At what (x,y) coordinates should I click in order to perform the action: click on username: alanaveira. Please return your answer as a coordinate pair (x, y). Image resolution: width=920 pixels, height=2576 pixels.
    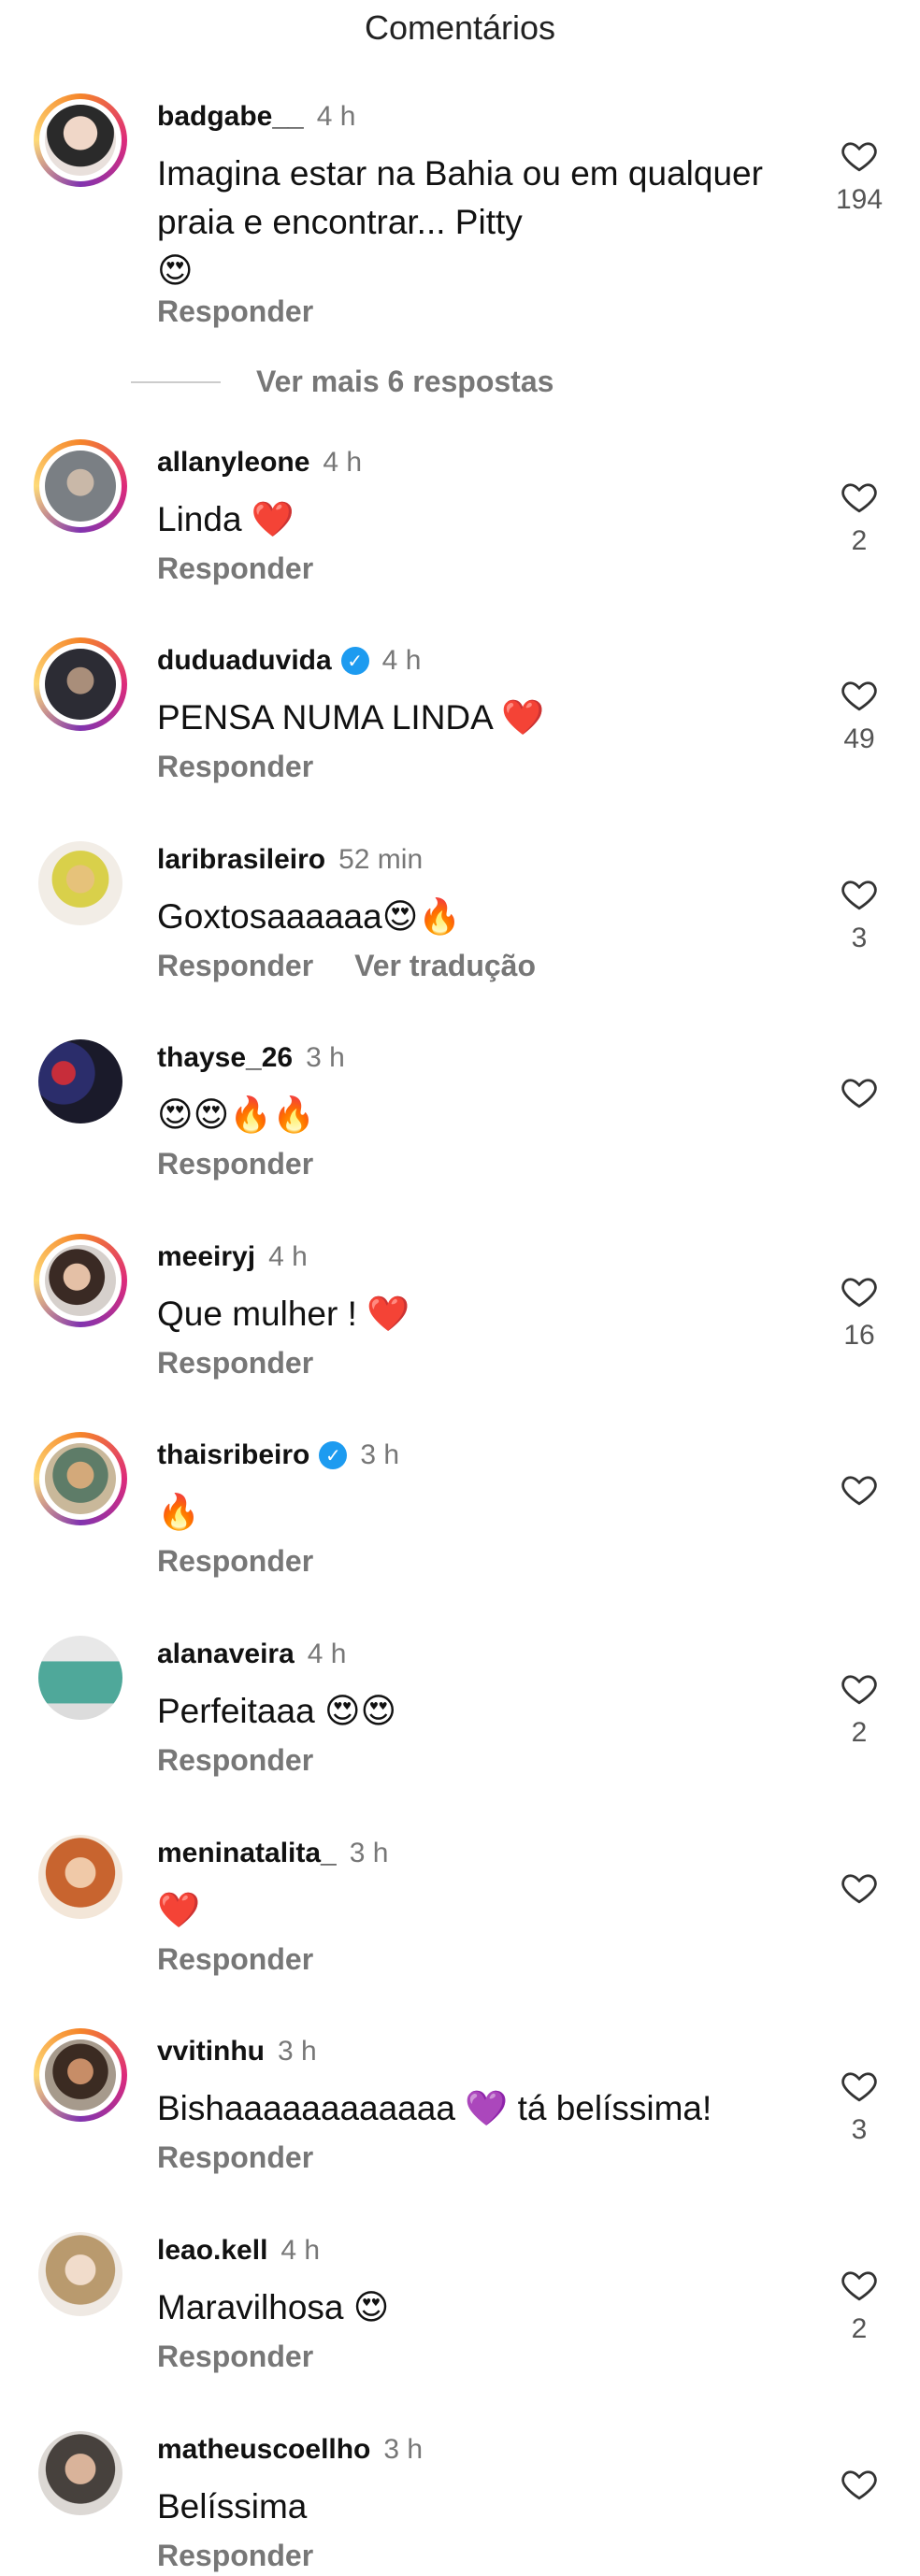
    Looking at the image, I should click on (226, 1654).